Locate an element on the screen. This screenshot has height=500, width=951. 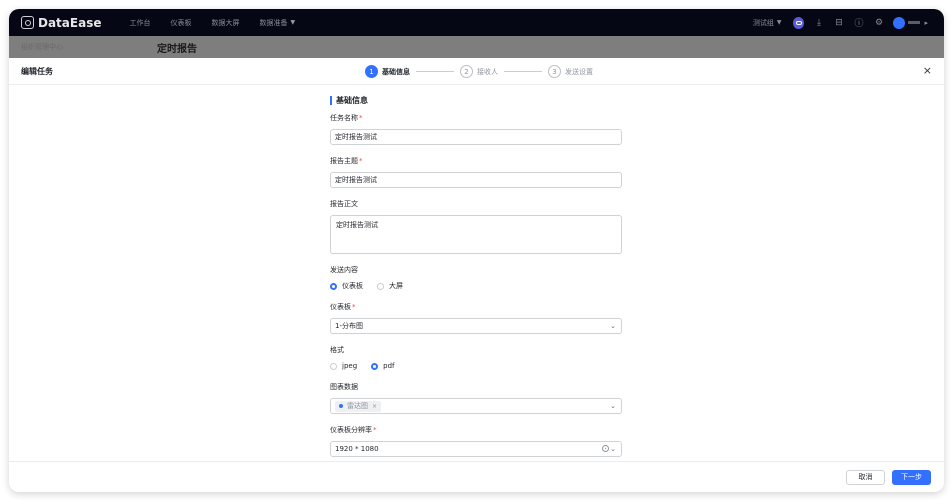
nav-label: 仪表板 is located at coordinates (181, 22).